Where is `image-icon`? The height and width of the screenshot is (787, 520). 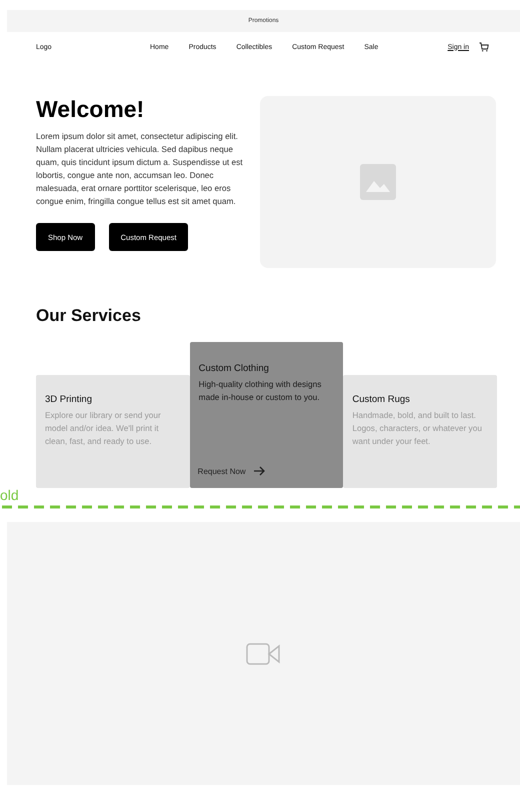 image-icon is located at coordinates (378, 182).